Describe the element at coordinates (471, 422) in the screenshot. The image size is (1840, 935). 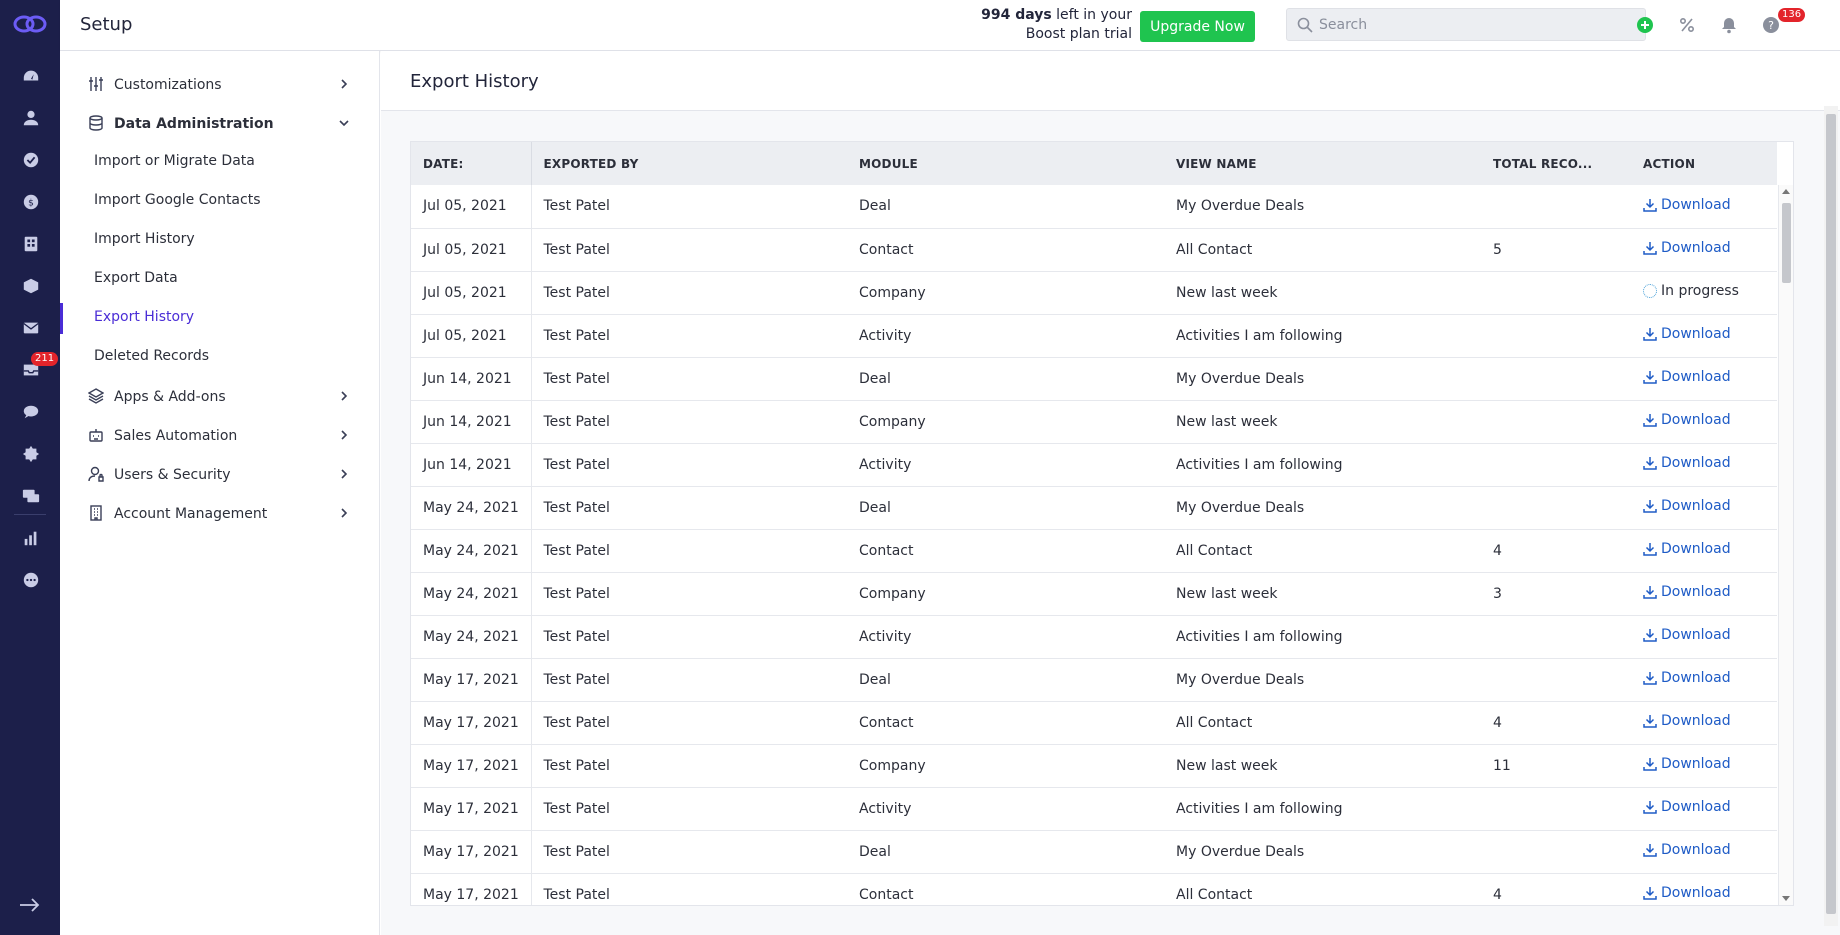
I see `cell-date: Jun 14, 2021` at that location.